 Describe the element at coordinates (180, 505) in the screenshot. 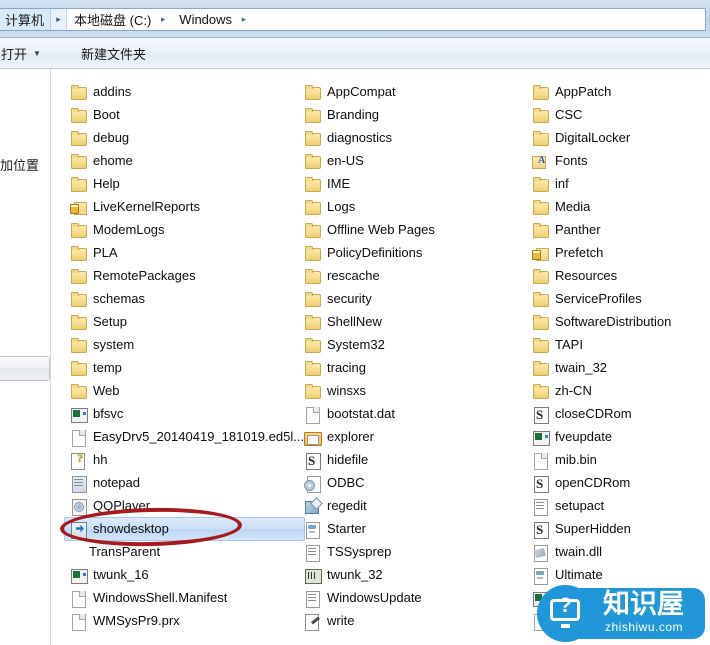

I see `file-list-item: QQPlayer` at that location.